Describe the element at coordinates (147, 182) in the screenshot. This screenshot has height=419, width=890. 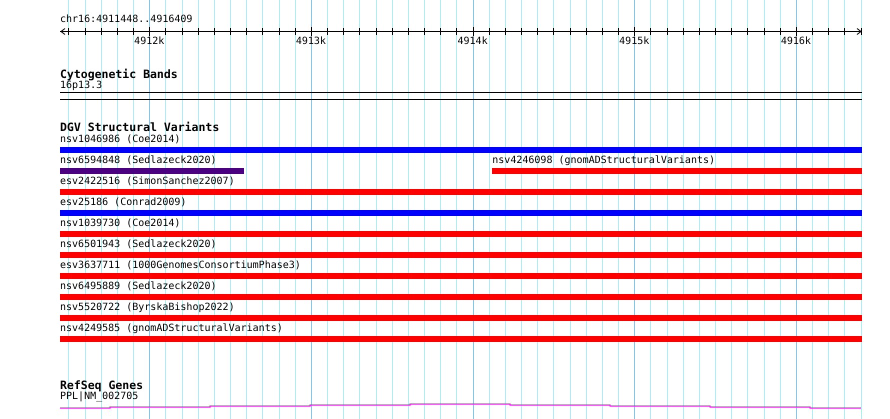
I see `variant-label: esv2422516 (SimonSanchez2007)` at that location.